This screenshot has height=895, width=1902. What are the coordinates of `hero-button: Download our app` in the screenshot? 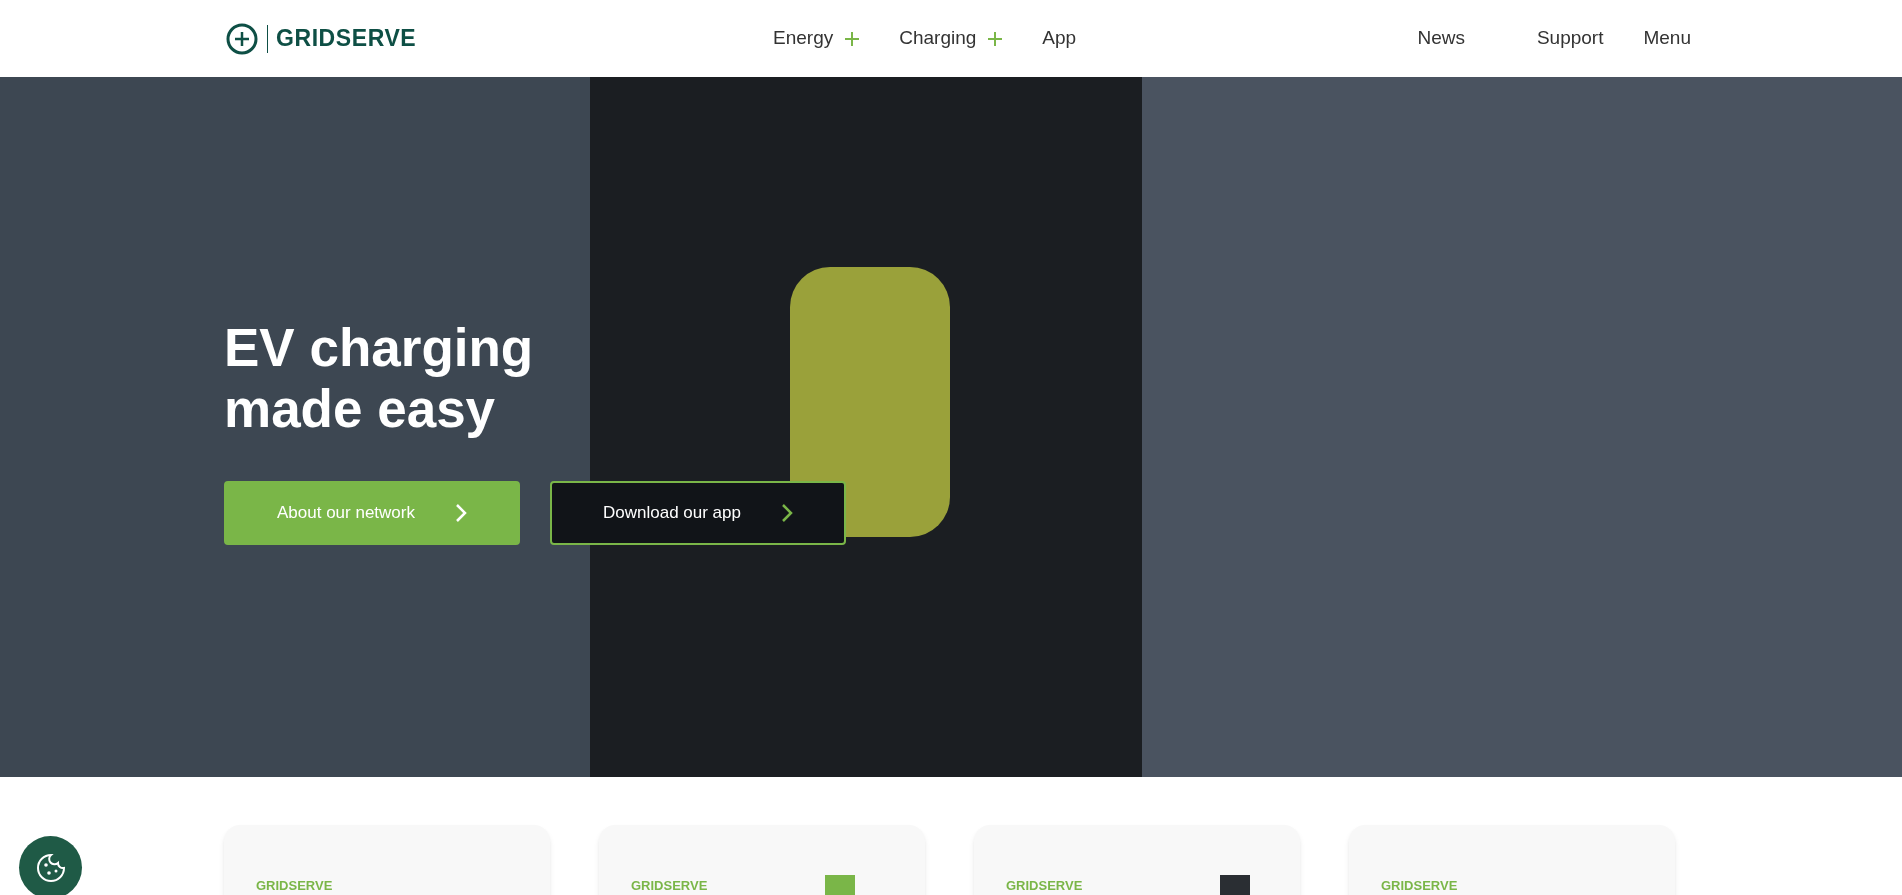 It's located at (698, 513).